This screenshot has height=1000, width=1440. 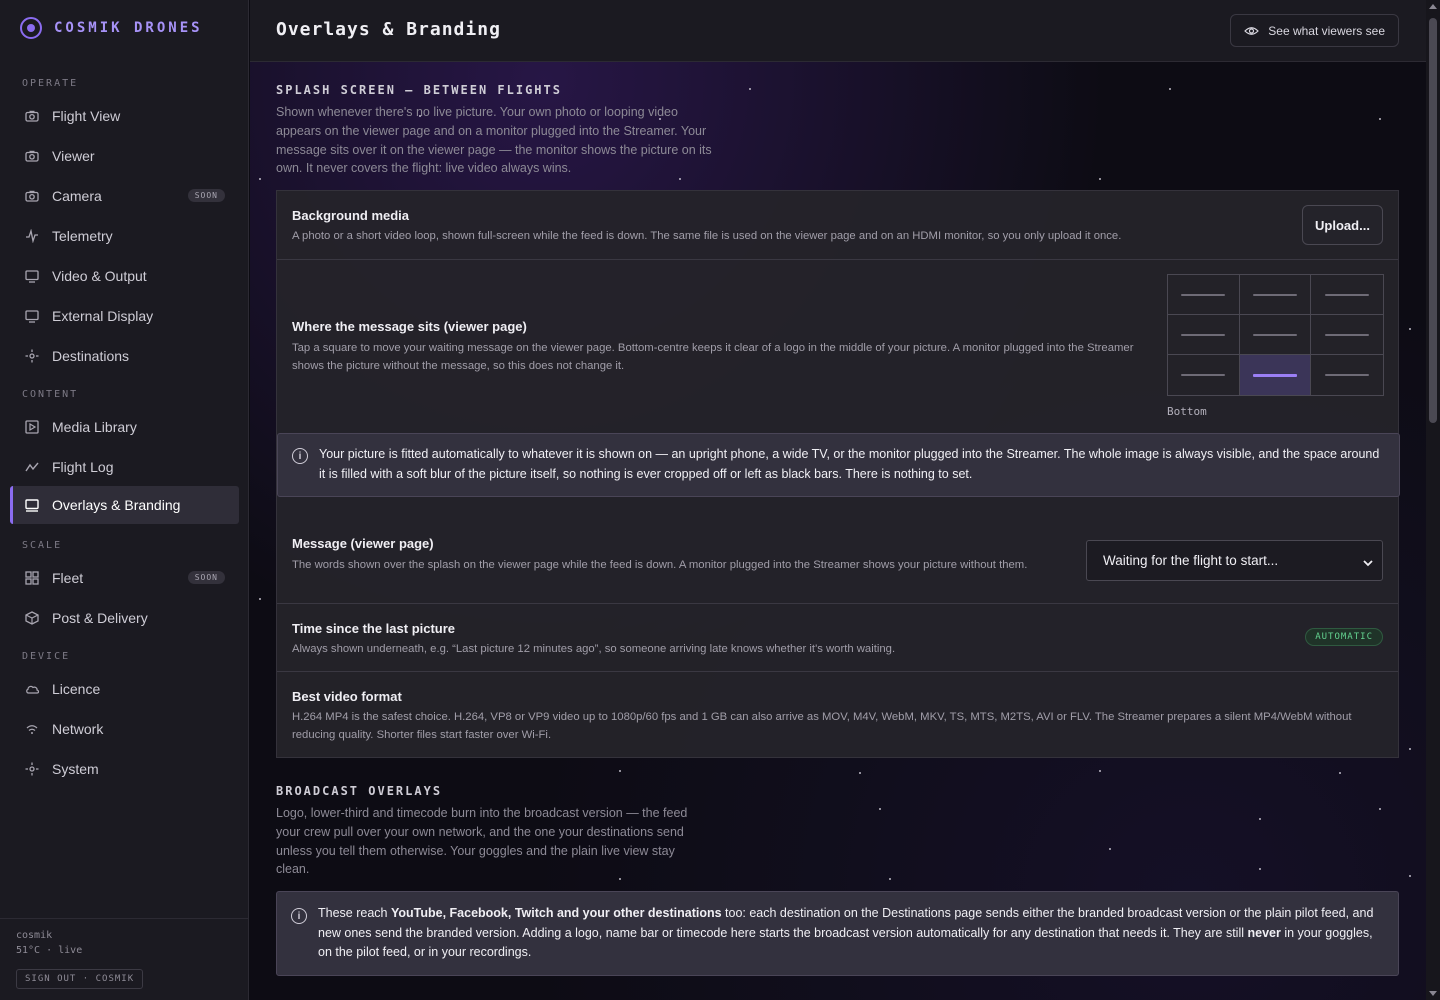 I want to click on sidebar-item-licence: Licence, so click(x=124, y=689).